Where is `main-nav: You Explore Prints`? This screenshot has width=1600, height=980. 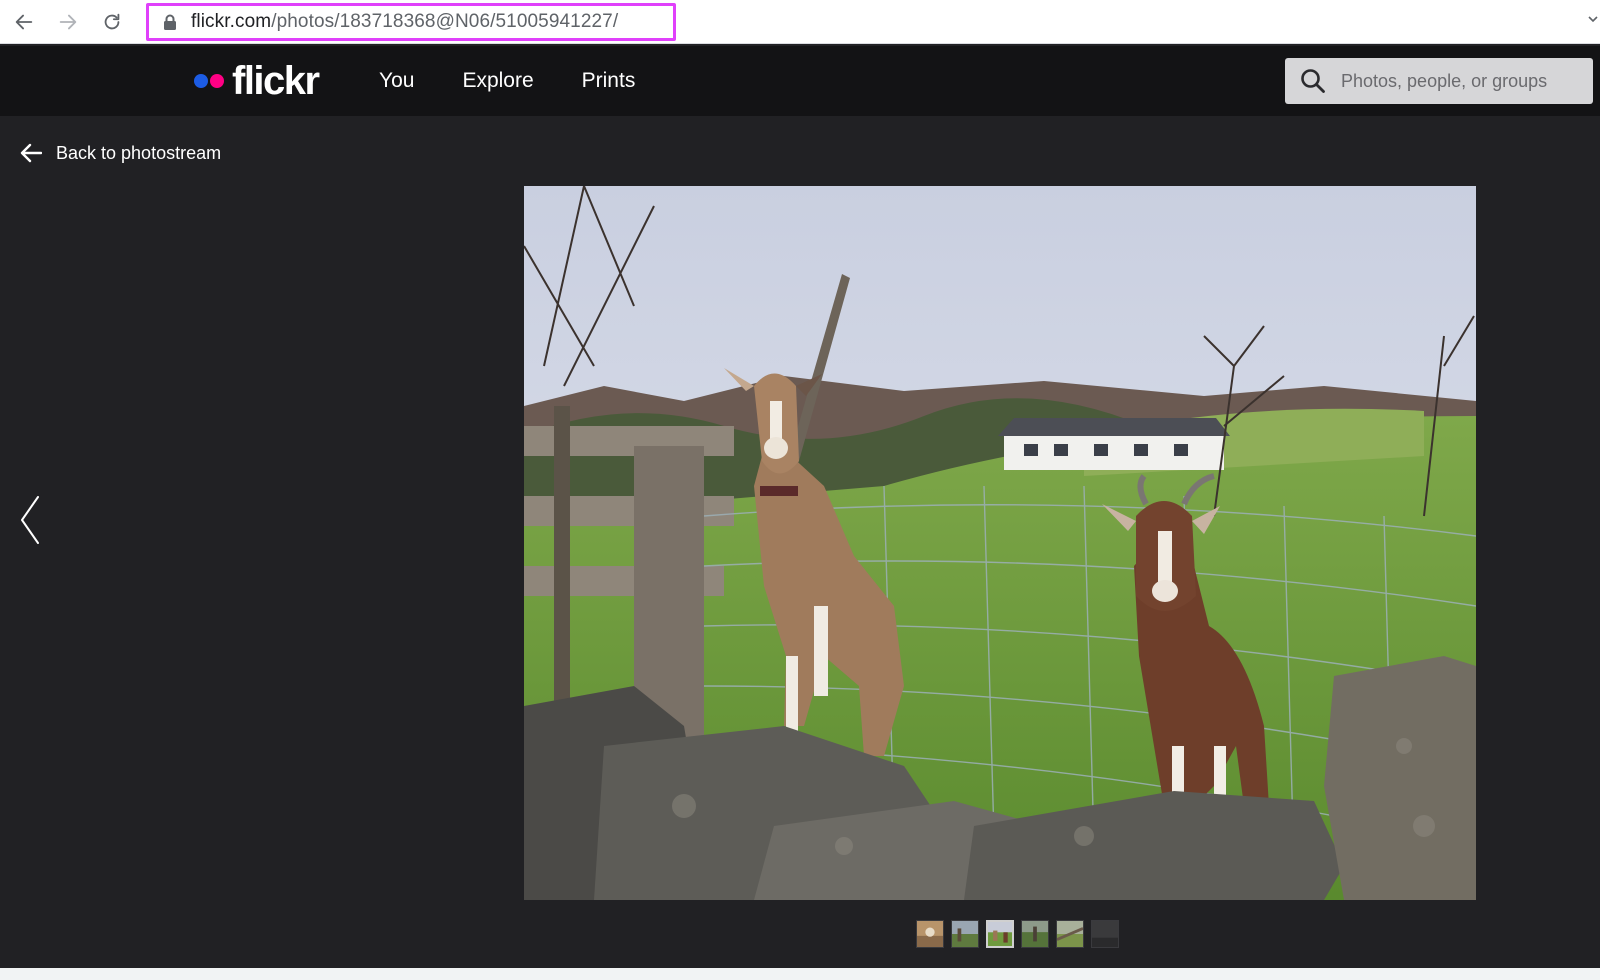
main-nav: You Explore Prints is located at coordinates (531, 81).